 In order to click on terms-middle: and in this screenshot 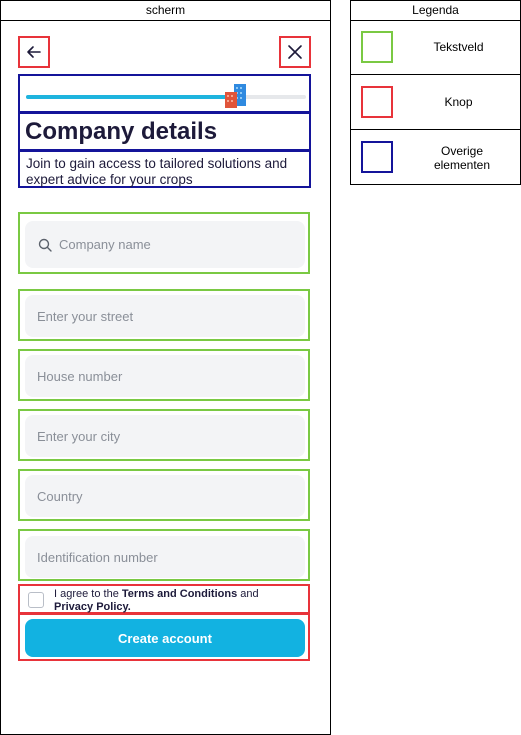, I will do `click(248, 594)`.